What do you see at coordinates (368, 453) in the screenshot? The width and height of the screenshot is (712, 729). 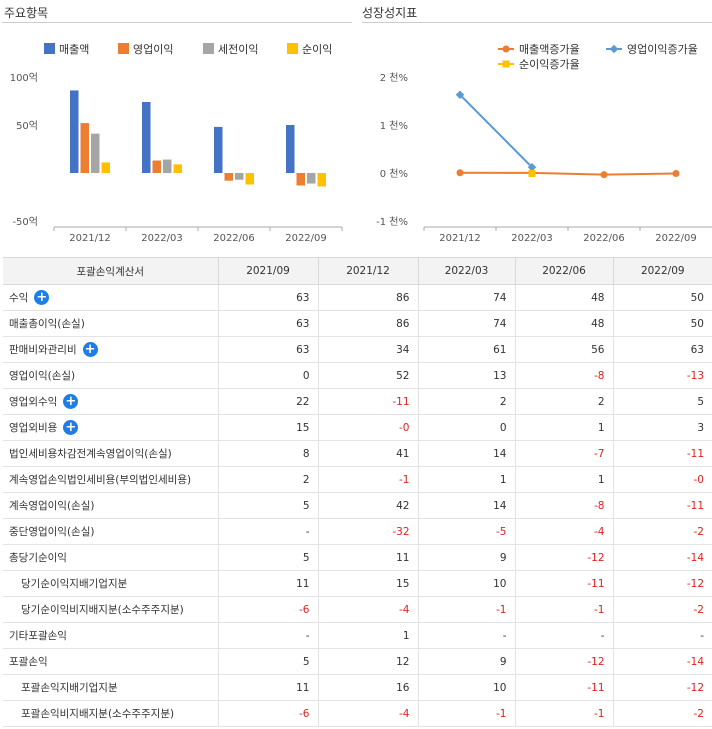 I see `value-cell: 41` at bounding box center [368, 453].